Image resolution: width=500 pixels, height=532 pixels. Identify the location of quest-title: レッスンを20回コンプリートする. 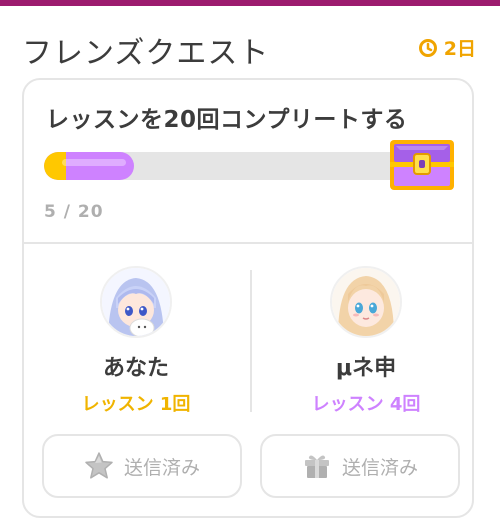
(227, 120).